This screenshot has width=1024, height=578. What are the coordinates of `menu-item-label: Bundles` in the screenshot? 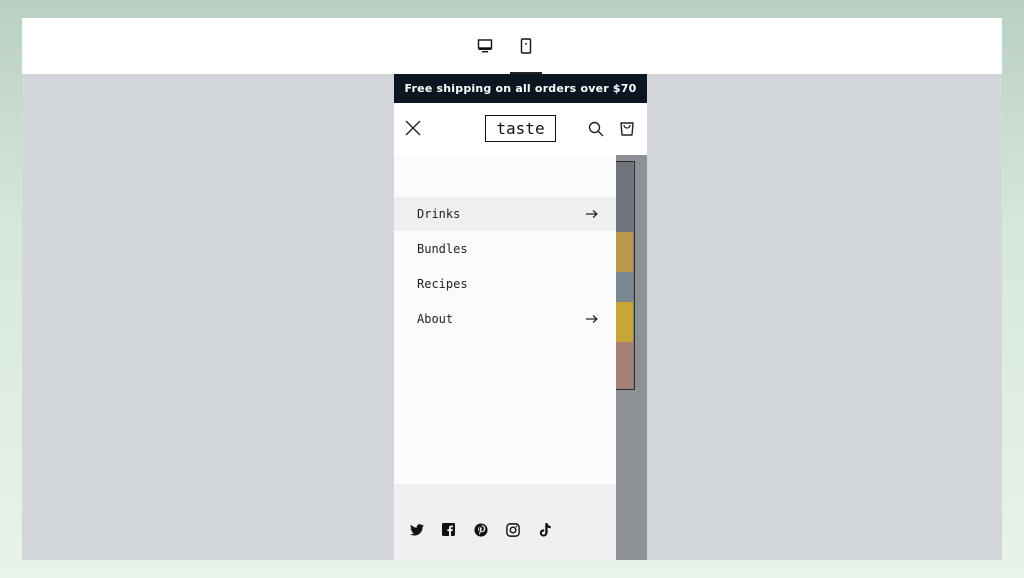 It's located at (442, 249).